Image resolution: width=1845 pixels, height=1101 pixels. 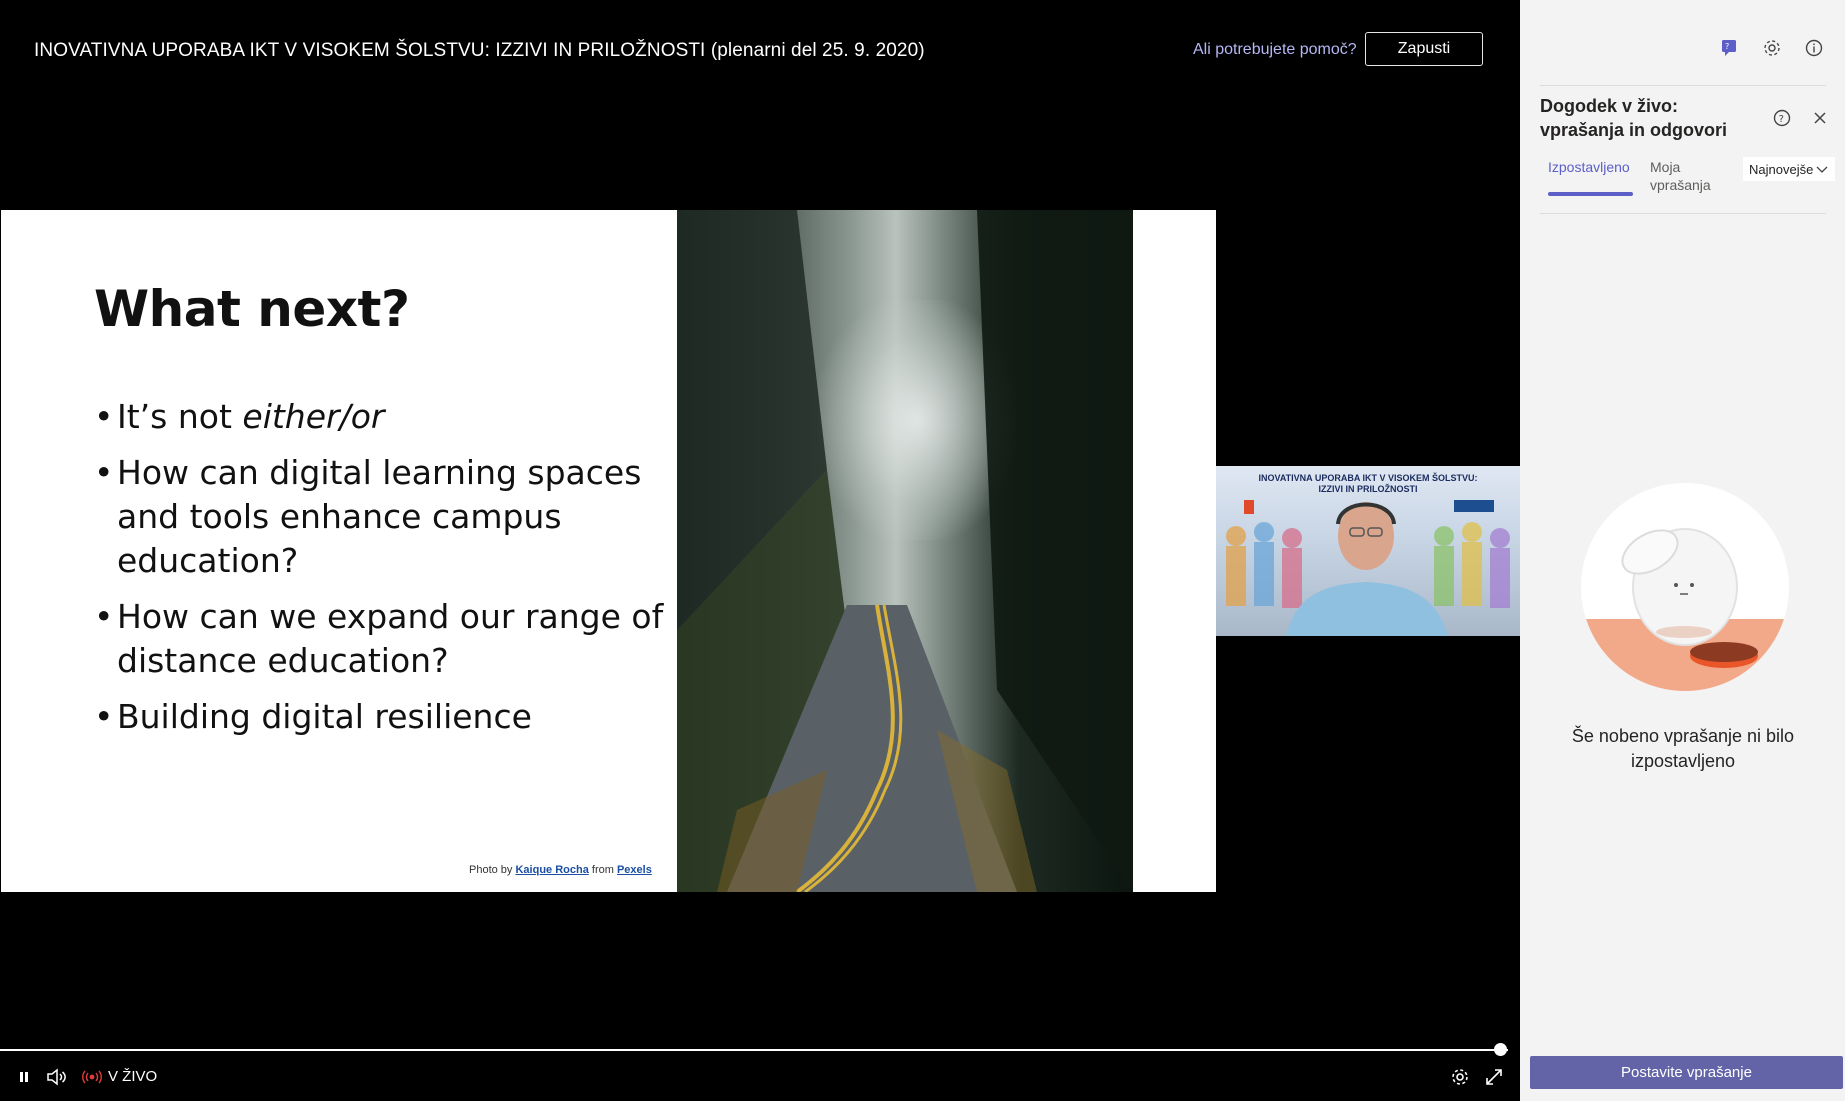 What do you see at coordinates (1590, 194) in the screenshot?
I see `tab-underline` at bounding box center [1590, 194].